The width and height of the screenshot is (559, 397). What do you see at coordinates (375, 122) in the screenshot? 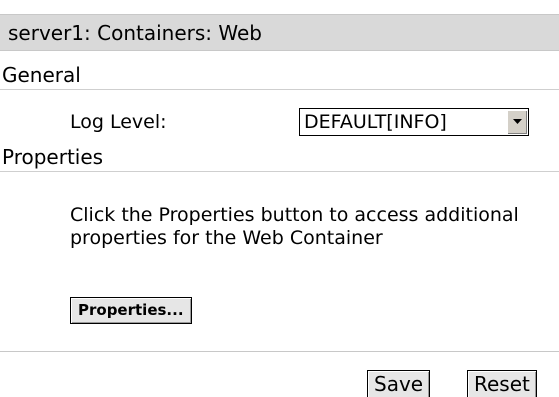
I see `log-level-selected-value: DEFAULT[INFO]` at bounding box center [375, 122].